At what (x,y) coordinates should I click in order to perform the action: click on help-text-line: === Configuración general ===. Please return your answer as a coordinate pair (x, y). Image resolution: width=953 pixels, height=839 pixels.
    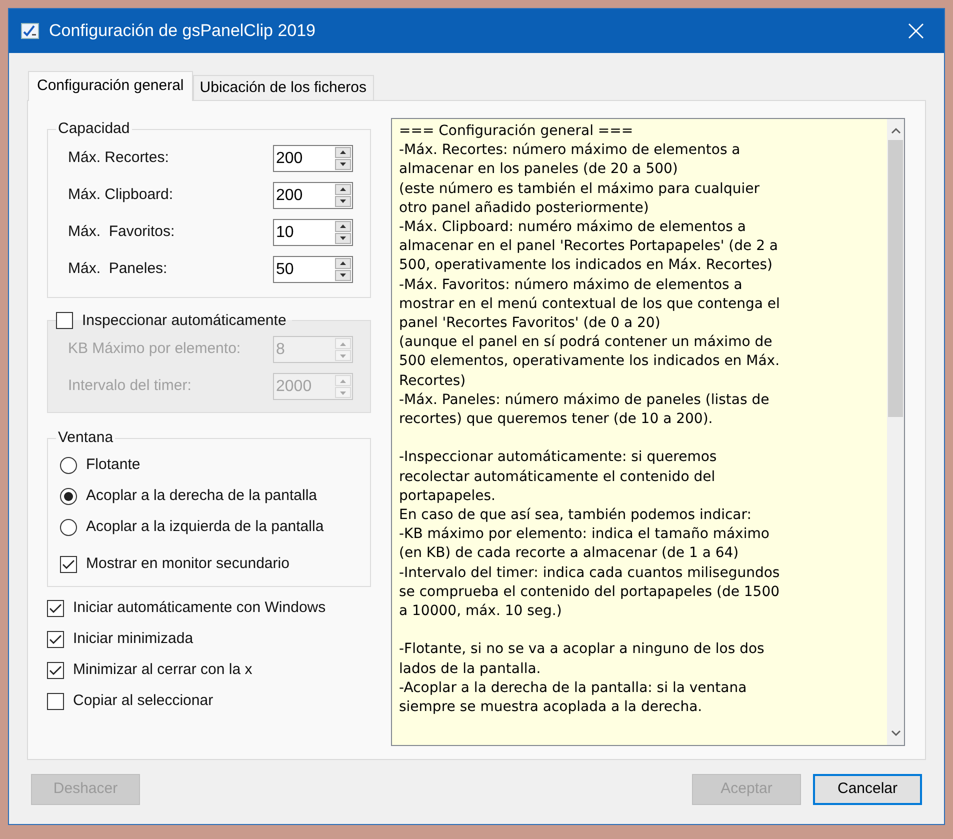
    Looking at the image, I should click on (516, 131).